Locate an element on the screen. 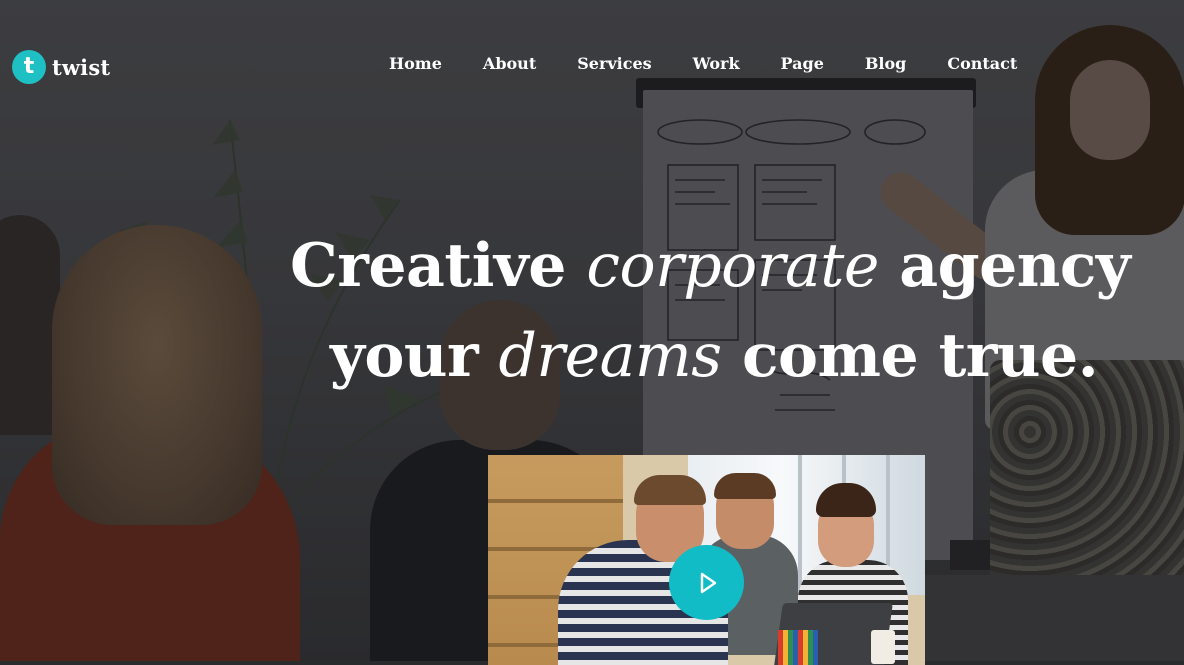  hero-line-1-emphasis: corporate is located at coordinates (732, 266).